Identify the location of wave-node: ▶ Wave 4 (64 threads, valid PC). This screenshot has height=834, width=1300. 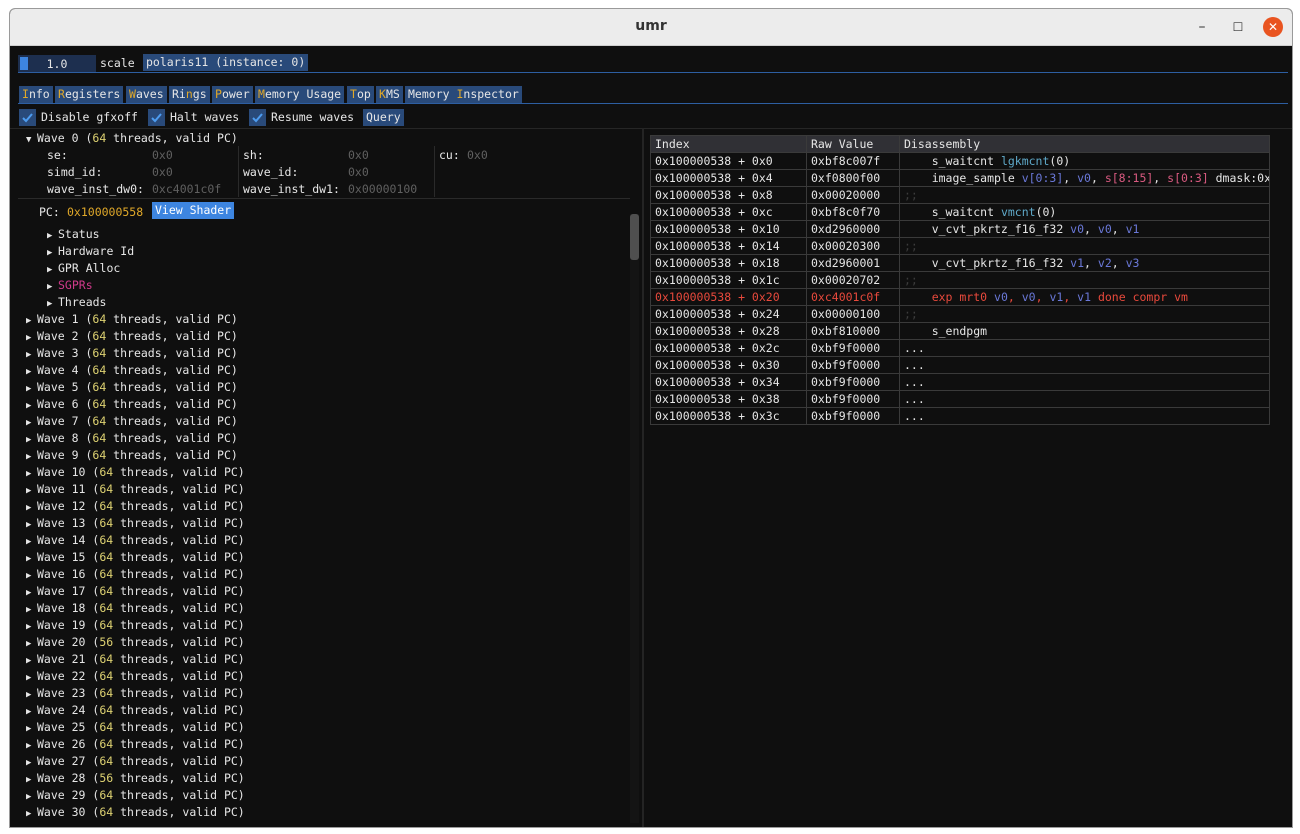
(132, 370).